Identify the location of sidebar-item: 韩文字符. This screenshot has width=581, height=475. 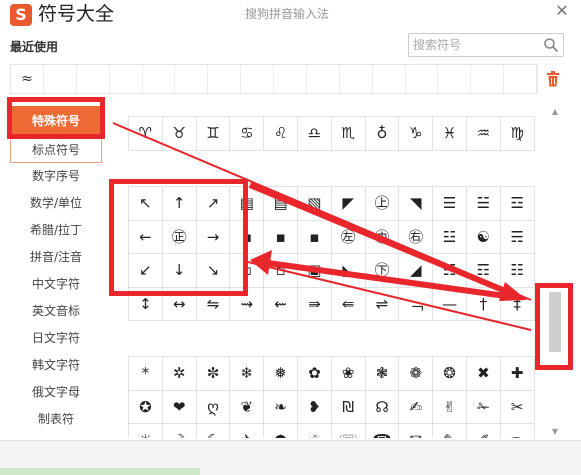
(56, 365).